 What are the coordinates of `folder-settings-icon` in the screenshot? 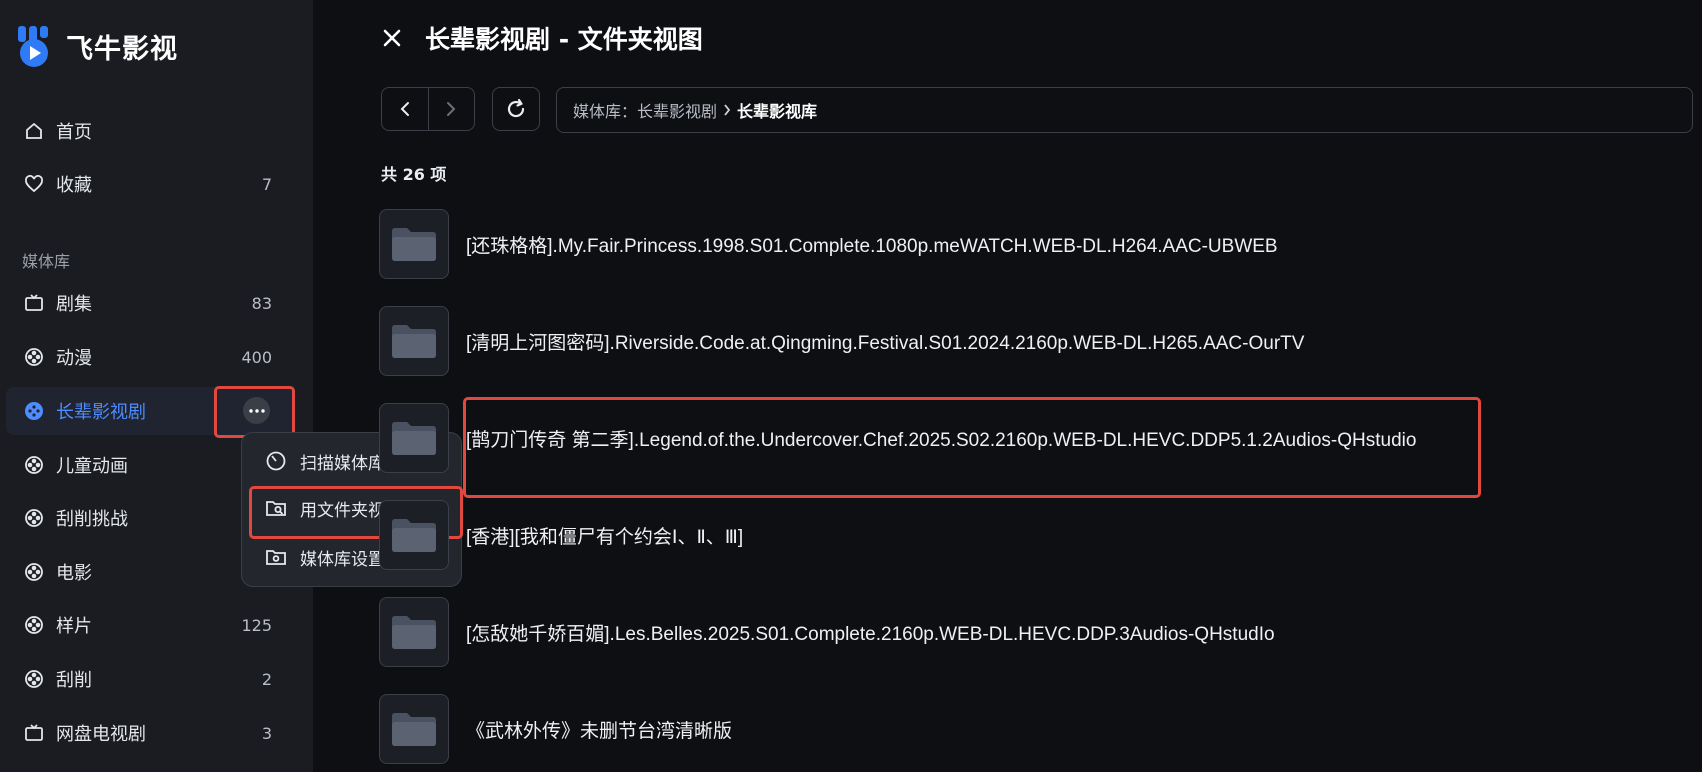 It's located at (276, 557).